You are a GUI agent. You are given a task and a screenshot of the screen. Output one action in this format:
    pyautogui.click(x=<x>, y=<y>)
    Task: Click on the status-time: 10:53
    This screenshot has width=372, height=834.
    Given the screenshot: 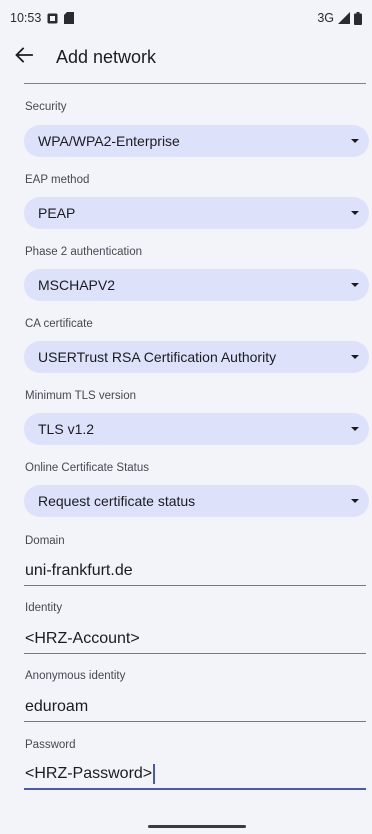 What is the action you would take?
    pyautogui.click(x=26, y=18)
    